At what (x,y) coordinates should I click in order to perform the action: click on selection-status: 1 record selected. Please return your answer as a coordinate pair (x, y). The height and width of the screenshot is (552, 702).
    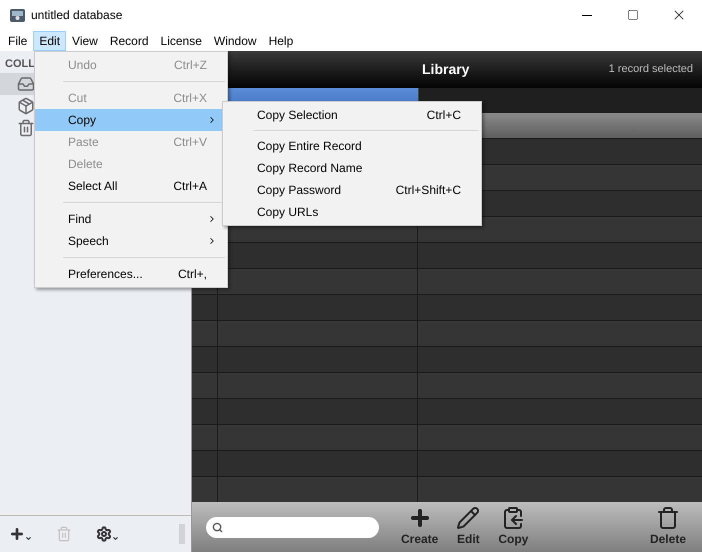
    Looking at the image, I should click on (650, 70).